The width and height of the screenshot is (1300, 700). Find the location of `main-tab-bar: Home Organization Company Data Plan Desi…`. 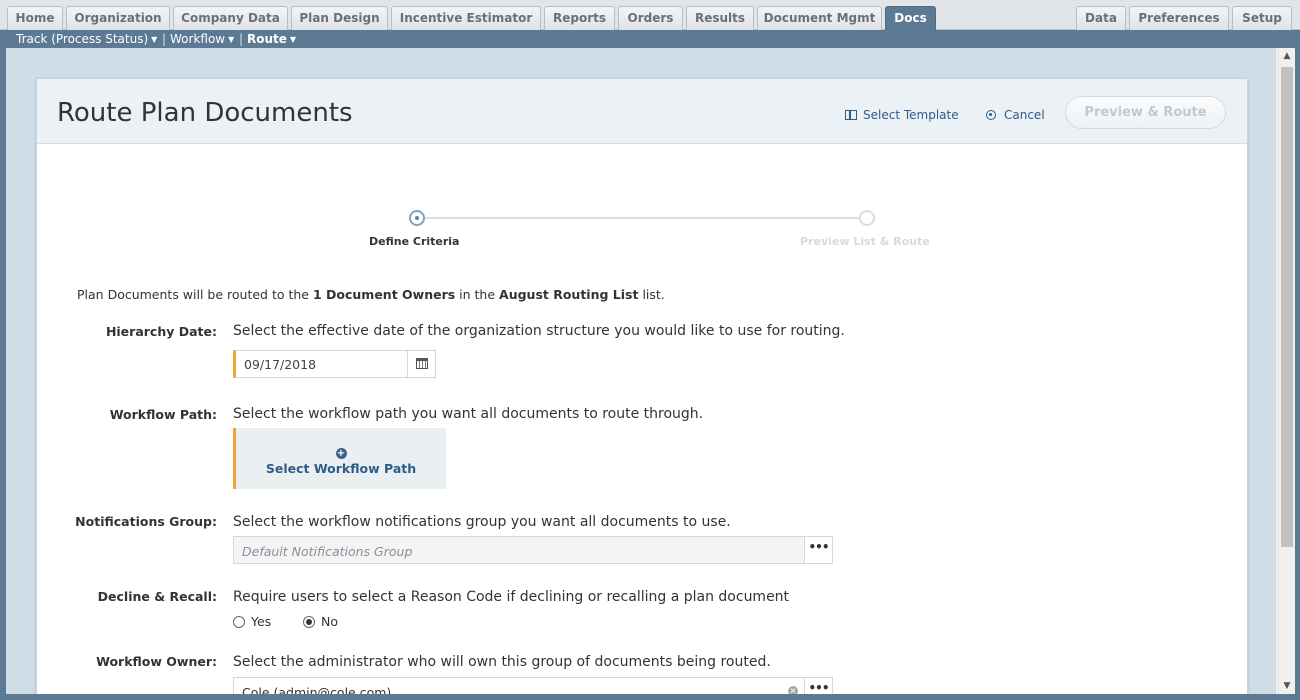

main-tab-bar: Home Organization Company Data Plan Desi… is located at coordinates (650, 15).